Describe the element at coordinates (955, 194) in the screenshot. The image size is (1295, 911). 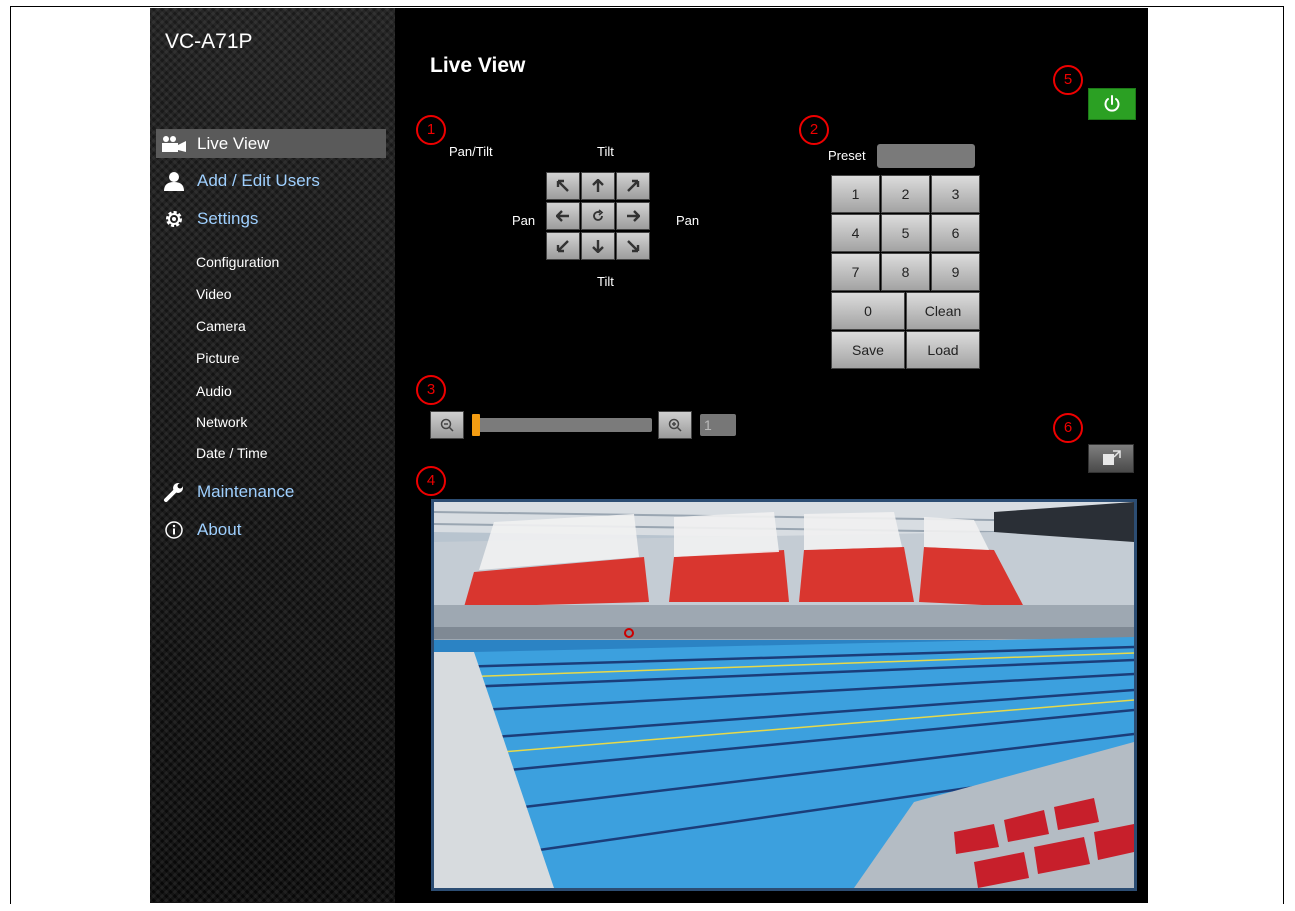
I see `preset-key-3: 3` at that location.